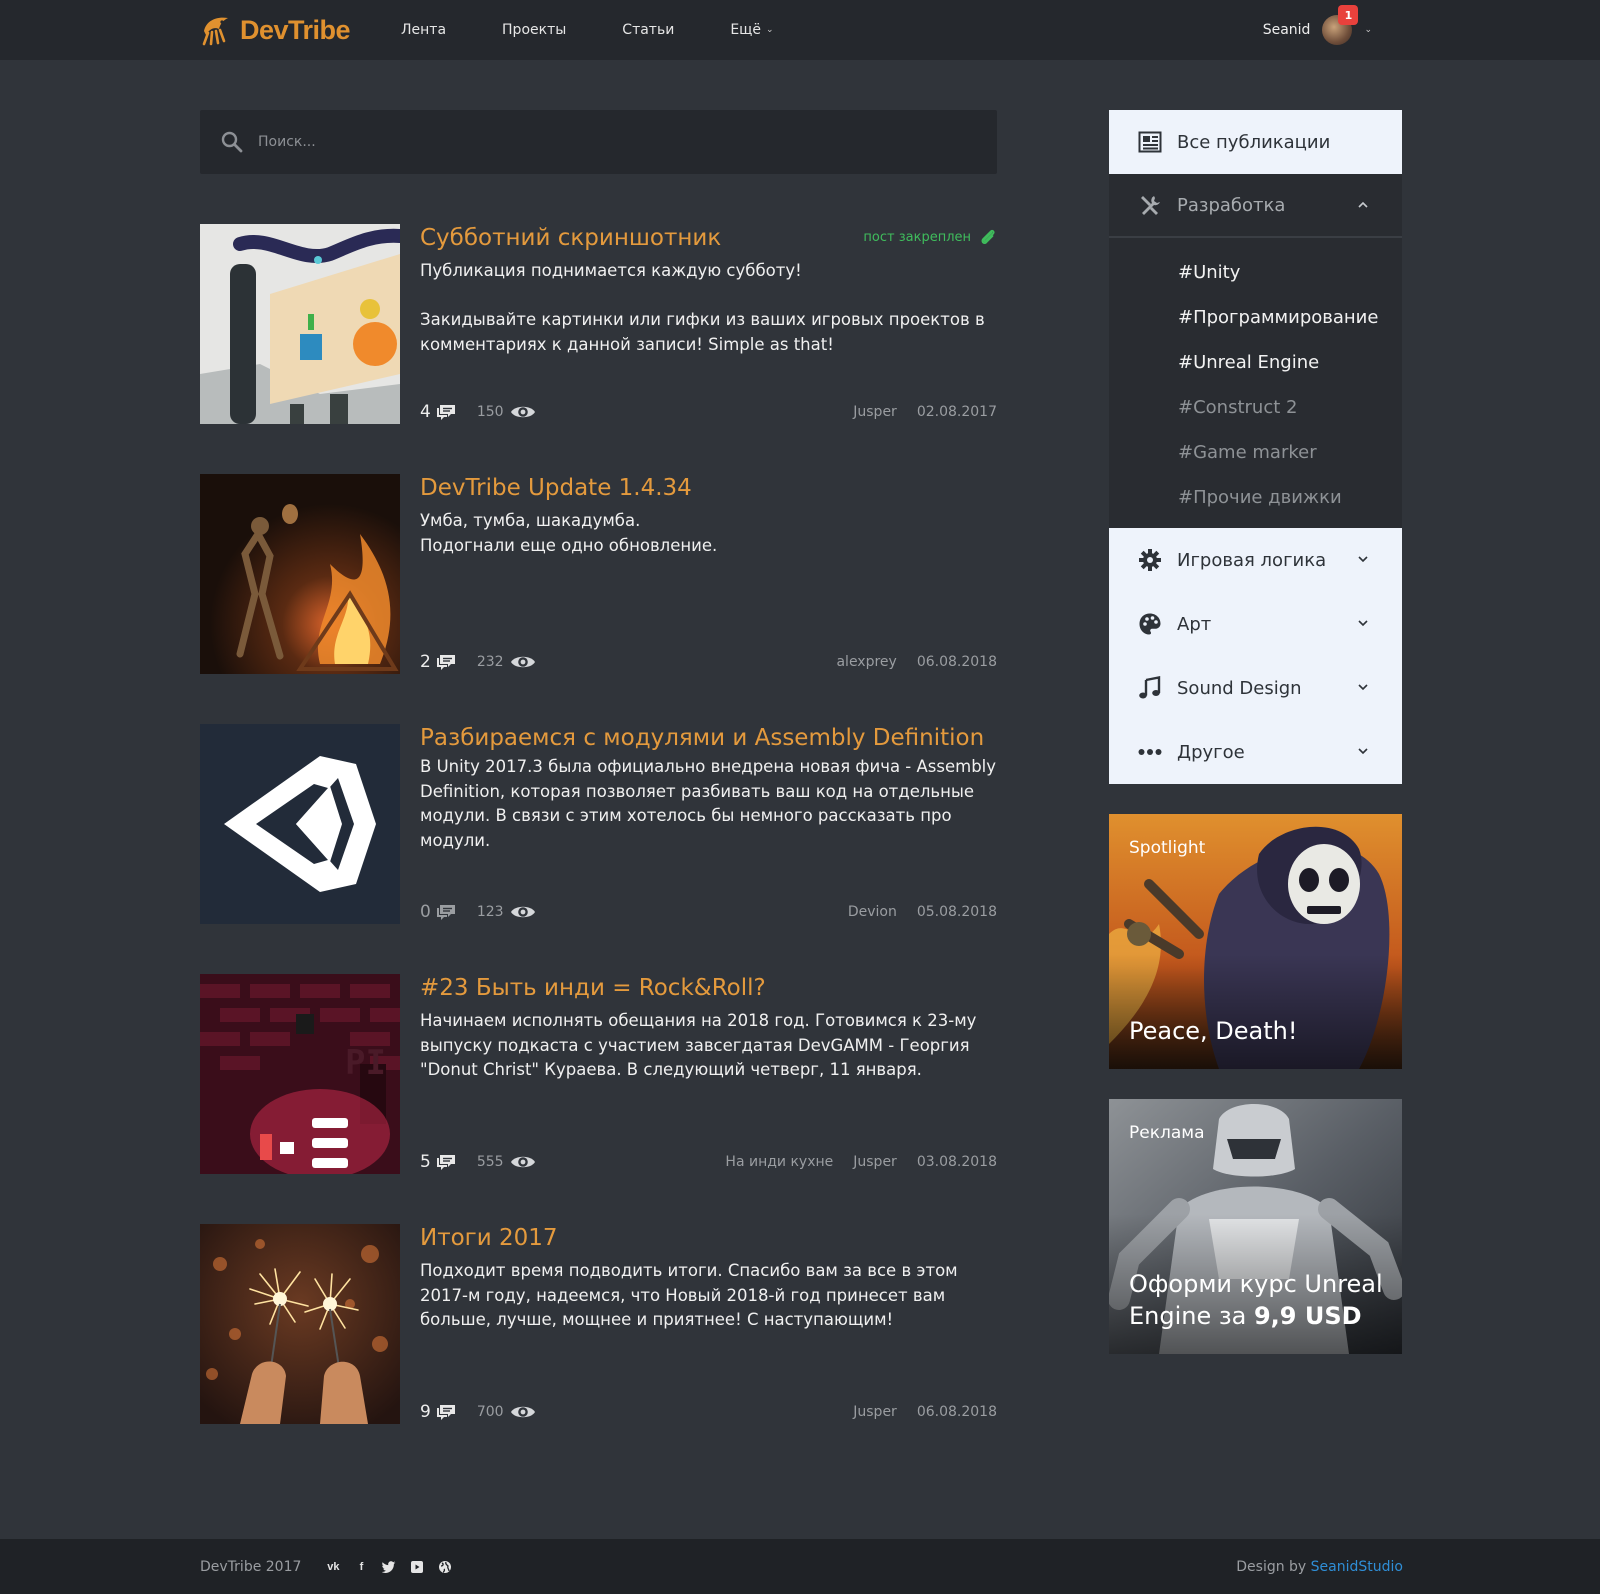 This screenshot has height=1594, width=1600. Describe the element at coordinates (1363, 204) in the screenshot. I see `chevron-up-icon` at that location.